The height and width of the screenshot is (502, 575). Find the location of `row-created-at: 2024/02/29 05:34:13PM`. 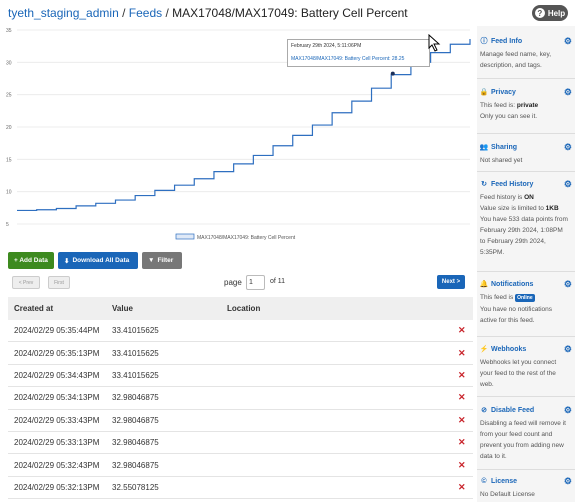

row-created-at: 2024/02/29 05:34:13PM is located at coordinates (57, 398).